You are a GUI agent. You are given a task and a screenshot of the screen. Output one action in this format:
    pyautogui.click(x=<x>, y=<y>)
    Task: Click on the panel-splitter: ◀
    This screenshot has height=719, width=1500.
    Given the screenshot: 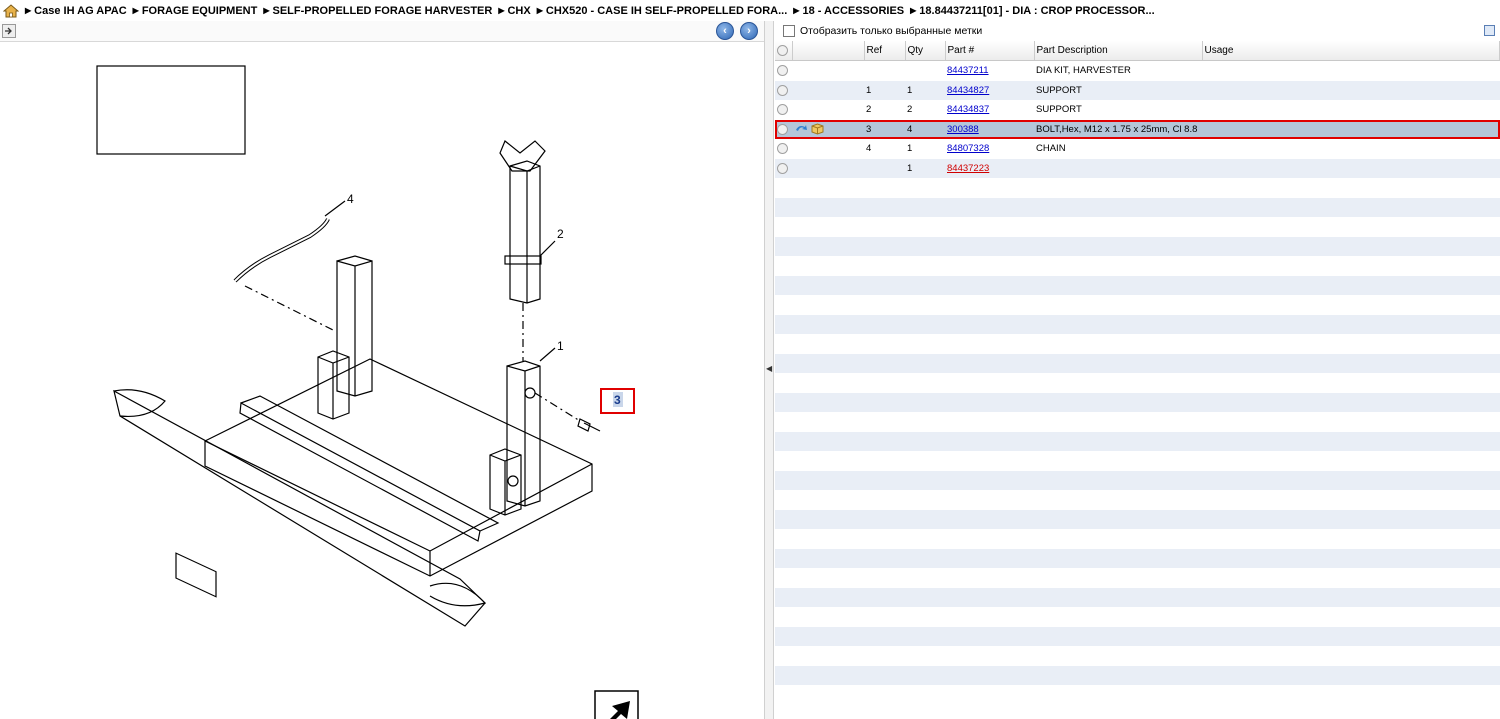 What is the action you would take?
    pyautogui.click(x=769, y=370)
    